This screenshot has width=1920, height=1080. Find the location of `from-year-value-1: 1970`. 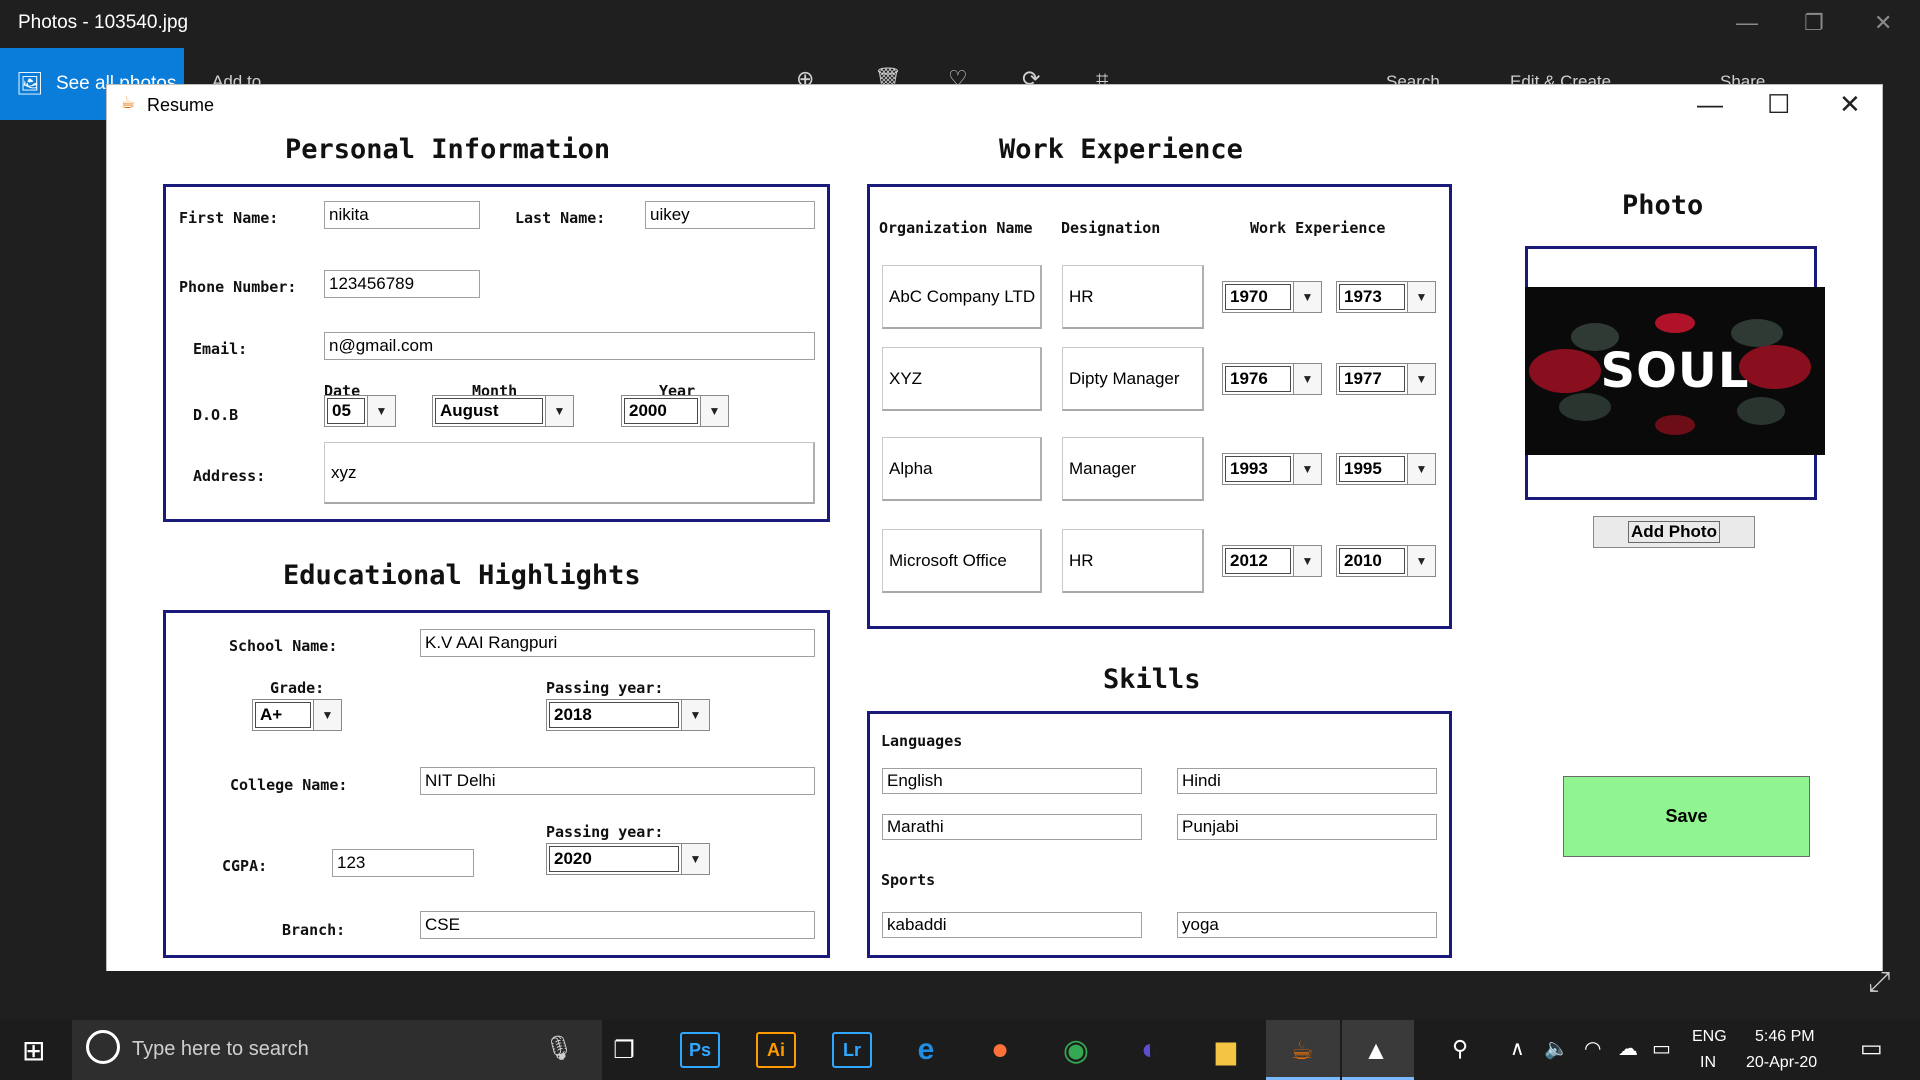

from-year-value-1: 1970 is located at coordinates (1258, 297).